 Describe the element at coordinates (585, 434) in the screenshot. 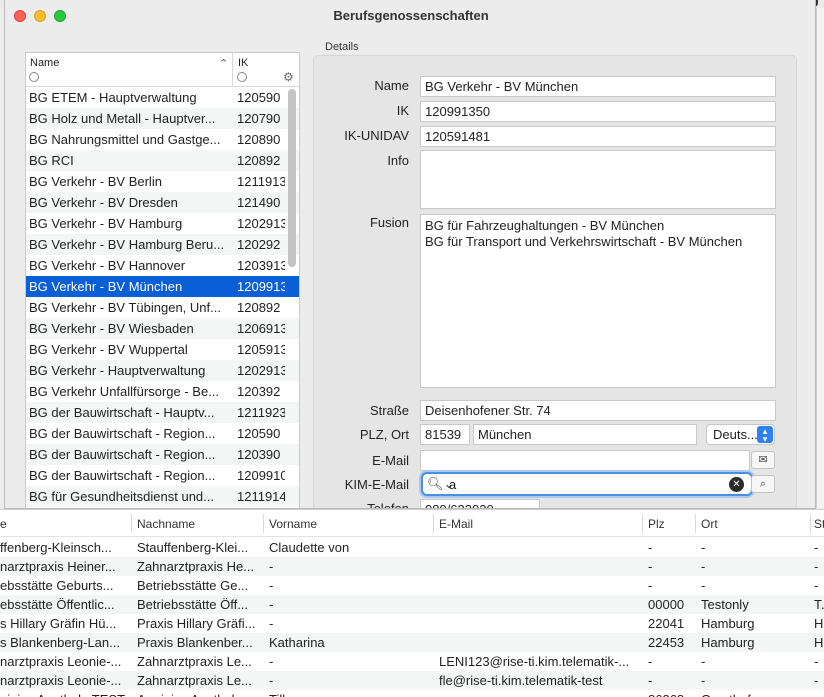

I see `ort-field: München` at that location.